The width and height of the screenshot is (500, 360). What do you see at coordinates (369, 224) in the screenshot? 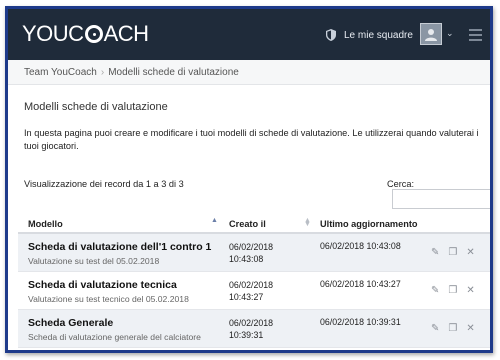
I see `column-header-updated: Ultimo aggiornamento` at bounding box center [369, 224].